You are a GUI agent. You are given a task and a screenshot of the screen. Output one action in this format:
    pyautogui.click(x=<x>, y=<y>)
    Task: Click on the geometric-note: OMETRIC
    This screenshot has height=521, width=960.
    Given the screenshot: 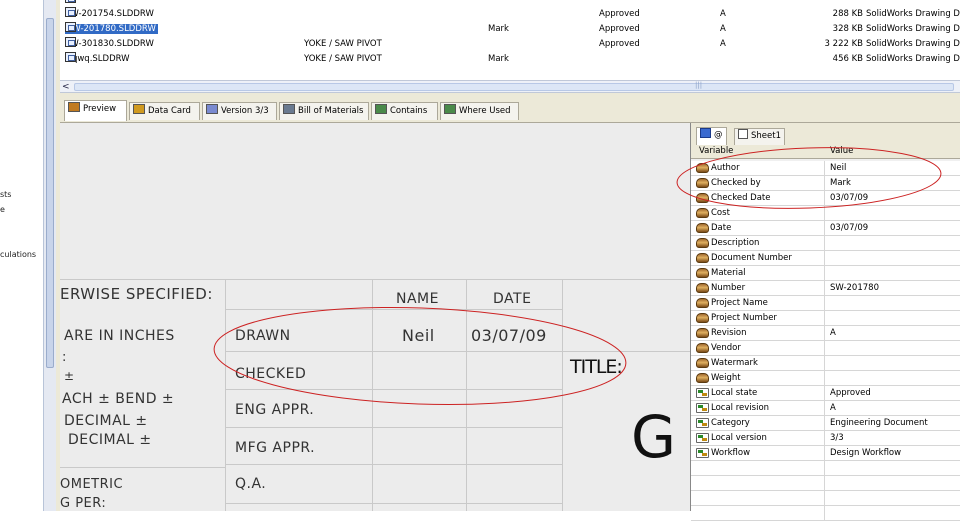 What is the action you would take?
    pyautogui.click(x=92, y=484)
    